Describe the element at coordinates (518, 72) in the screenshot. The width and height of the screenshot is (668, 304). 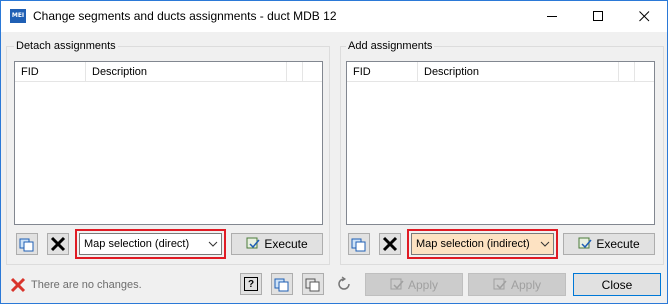
I see `add-col-description: Description` at that location.